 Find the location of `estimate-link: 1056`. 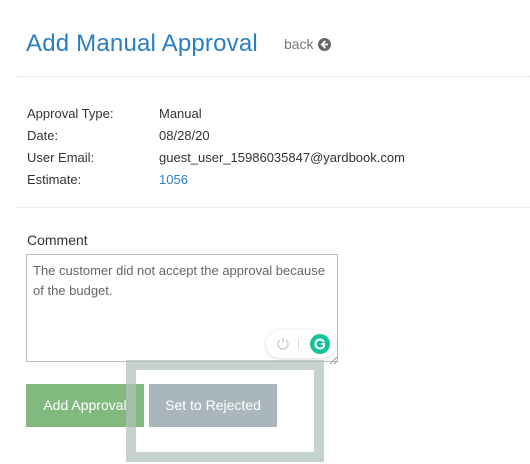

estimate-link: 1056 is located at coordinates (173, 179).